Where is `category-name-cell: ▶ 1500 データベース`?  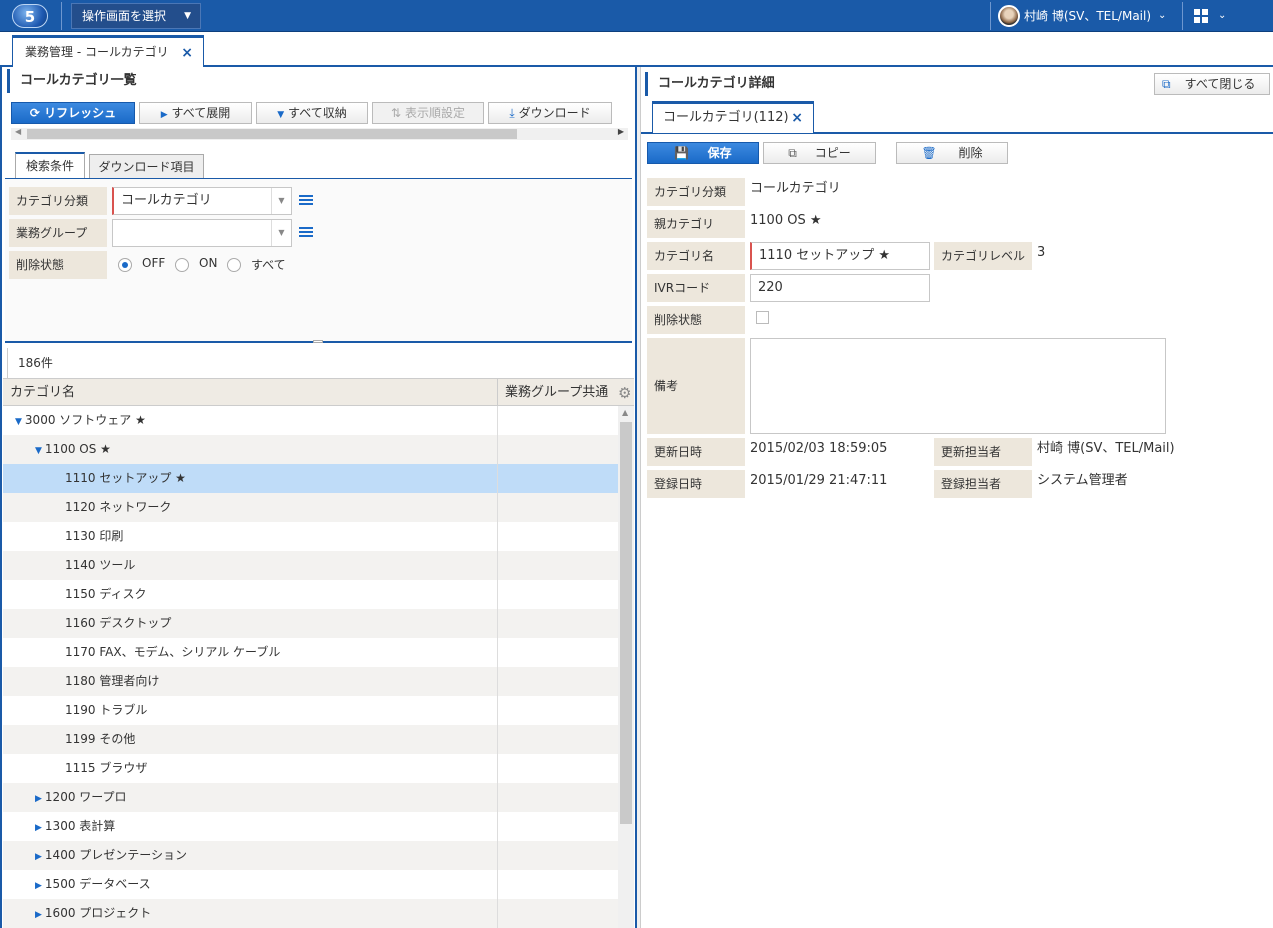 category-name-cell: ▶ 1500 データベース is located at coordinates (310, 885).